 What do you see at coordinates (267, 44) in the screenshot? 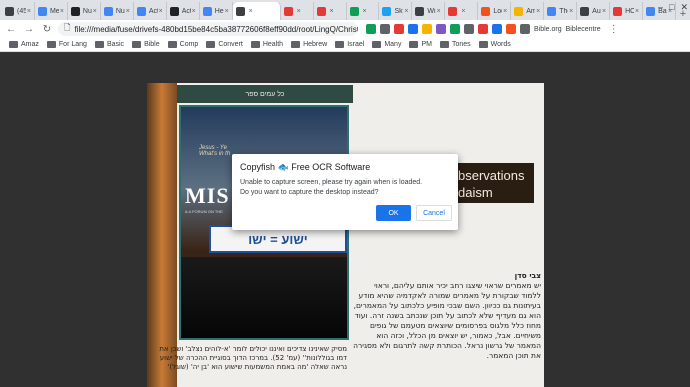
I see `bookmark-folder: Health` at bounding box center [267, 44].